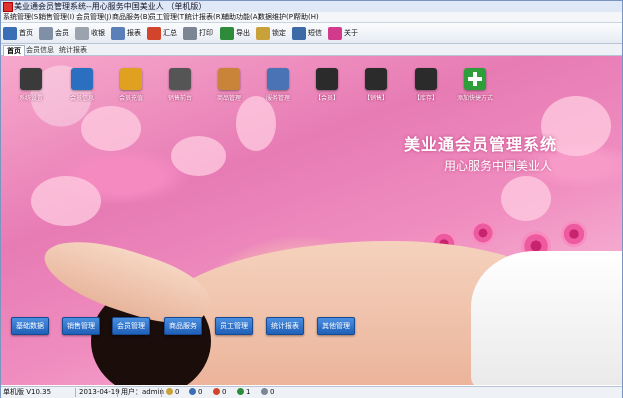  Describe the element at coordinates (31, 79) in the screenshot. I see `settings-icon` at that location.